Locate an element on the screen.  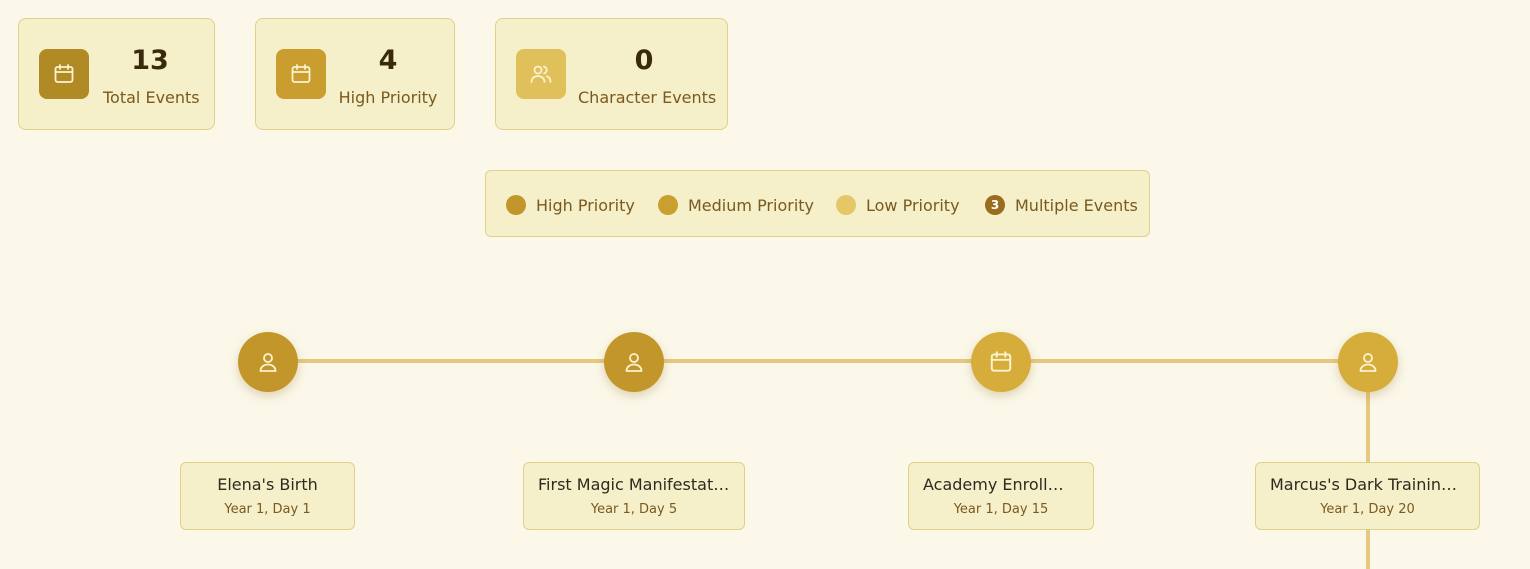
event-title: First Magic Manifestation is located at coordinates (638, 484).